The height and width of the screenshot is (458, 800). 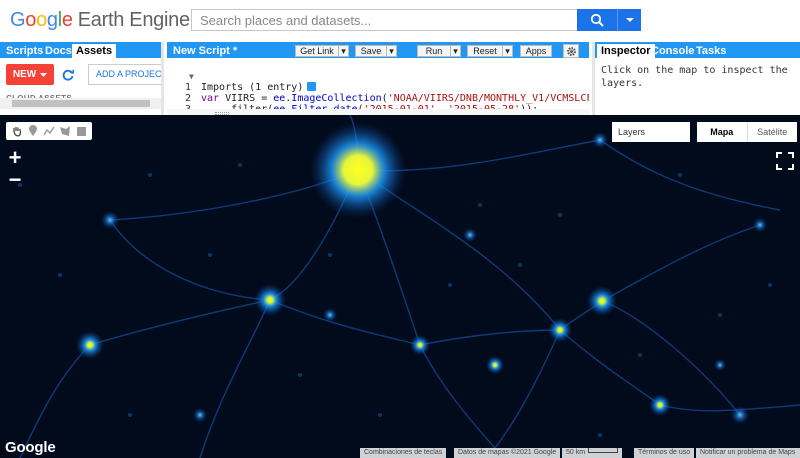 I want to click on google-watermark: Google, so click(x=30, y=447).